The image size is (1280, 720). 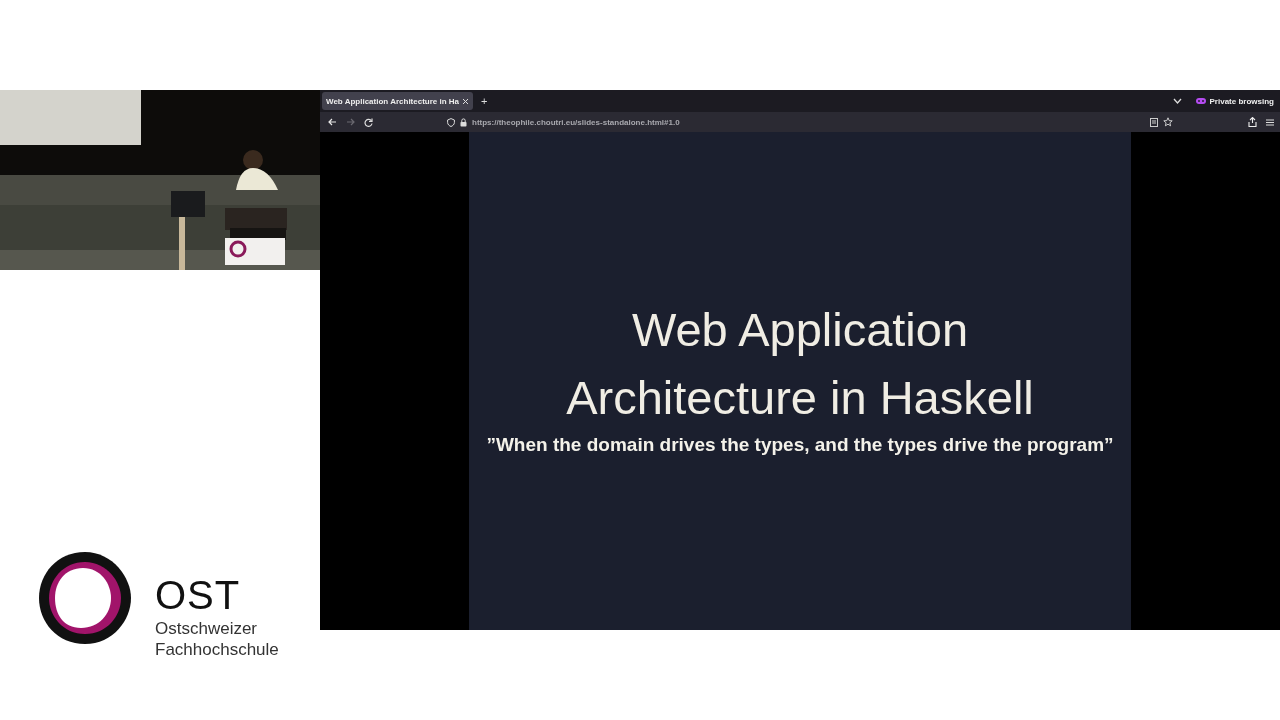 What do you see at coordinates (800, 364) in the screenshot?
I see `slide-title: Web Application Architecture in Haskell` at bounding box center [800, 364].